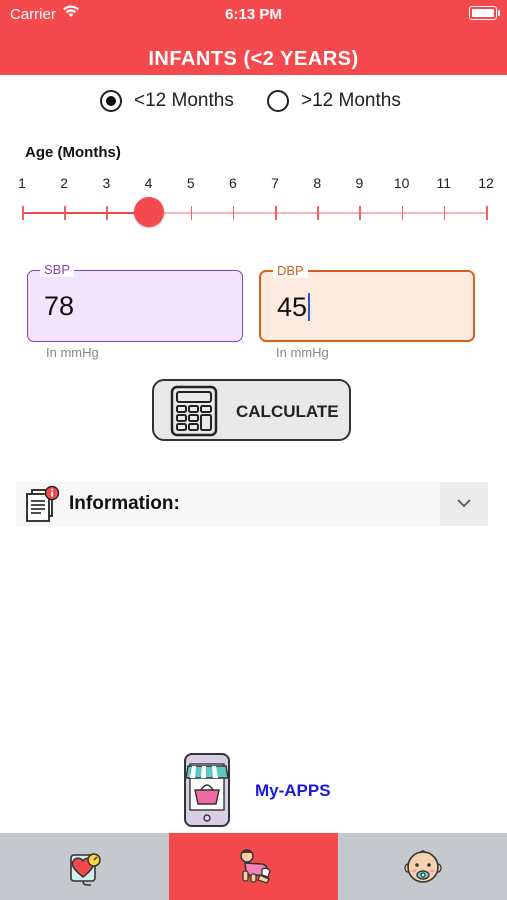 This screenshot has height=900, width=507. What do you see at coordinates (184, 100) in the screenshot?
I see `radio-label: <12 Months` at bounding box center [184, 100].